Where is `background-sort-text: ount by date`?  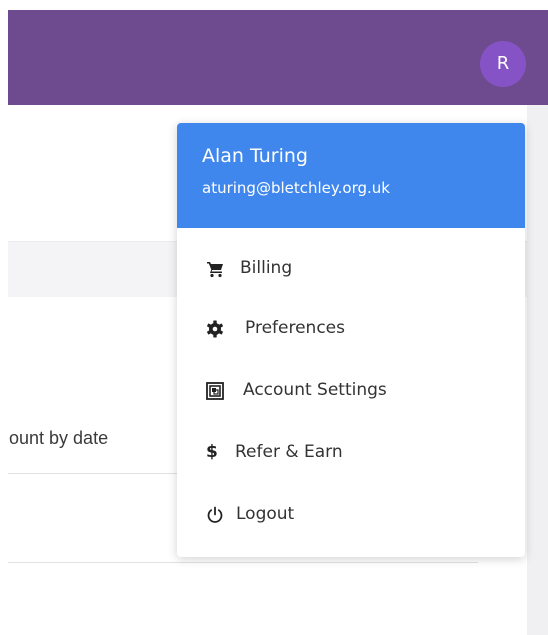
background-sort-text: ount by date is located at coordinates (59, 438).